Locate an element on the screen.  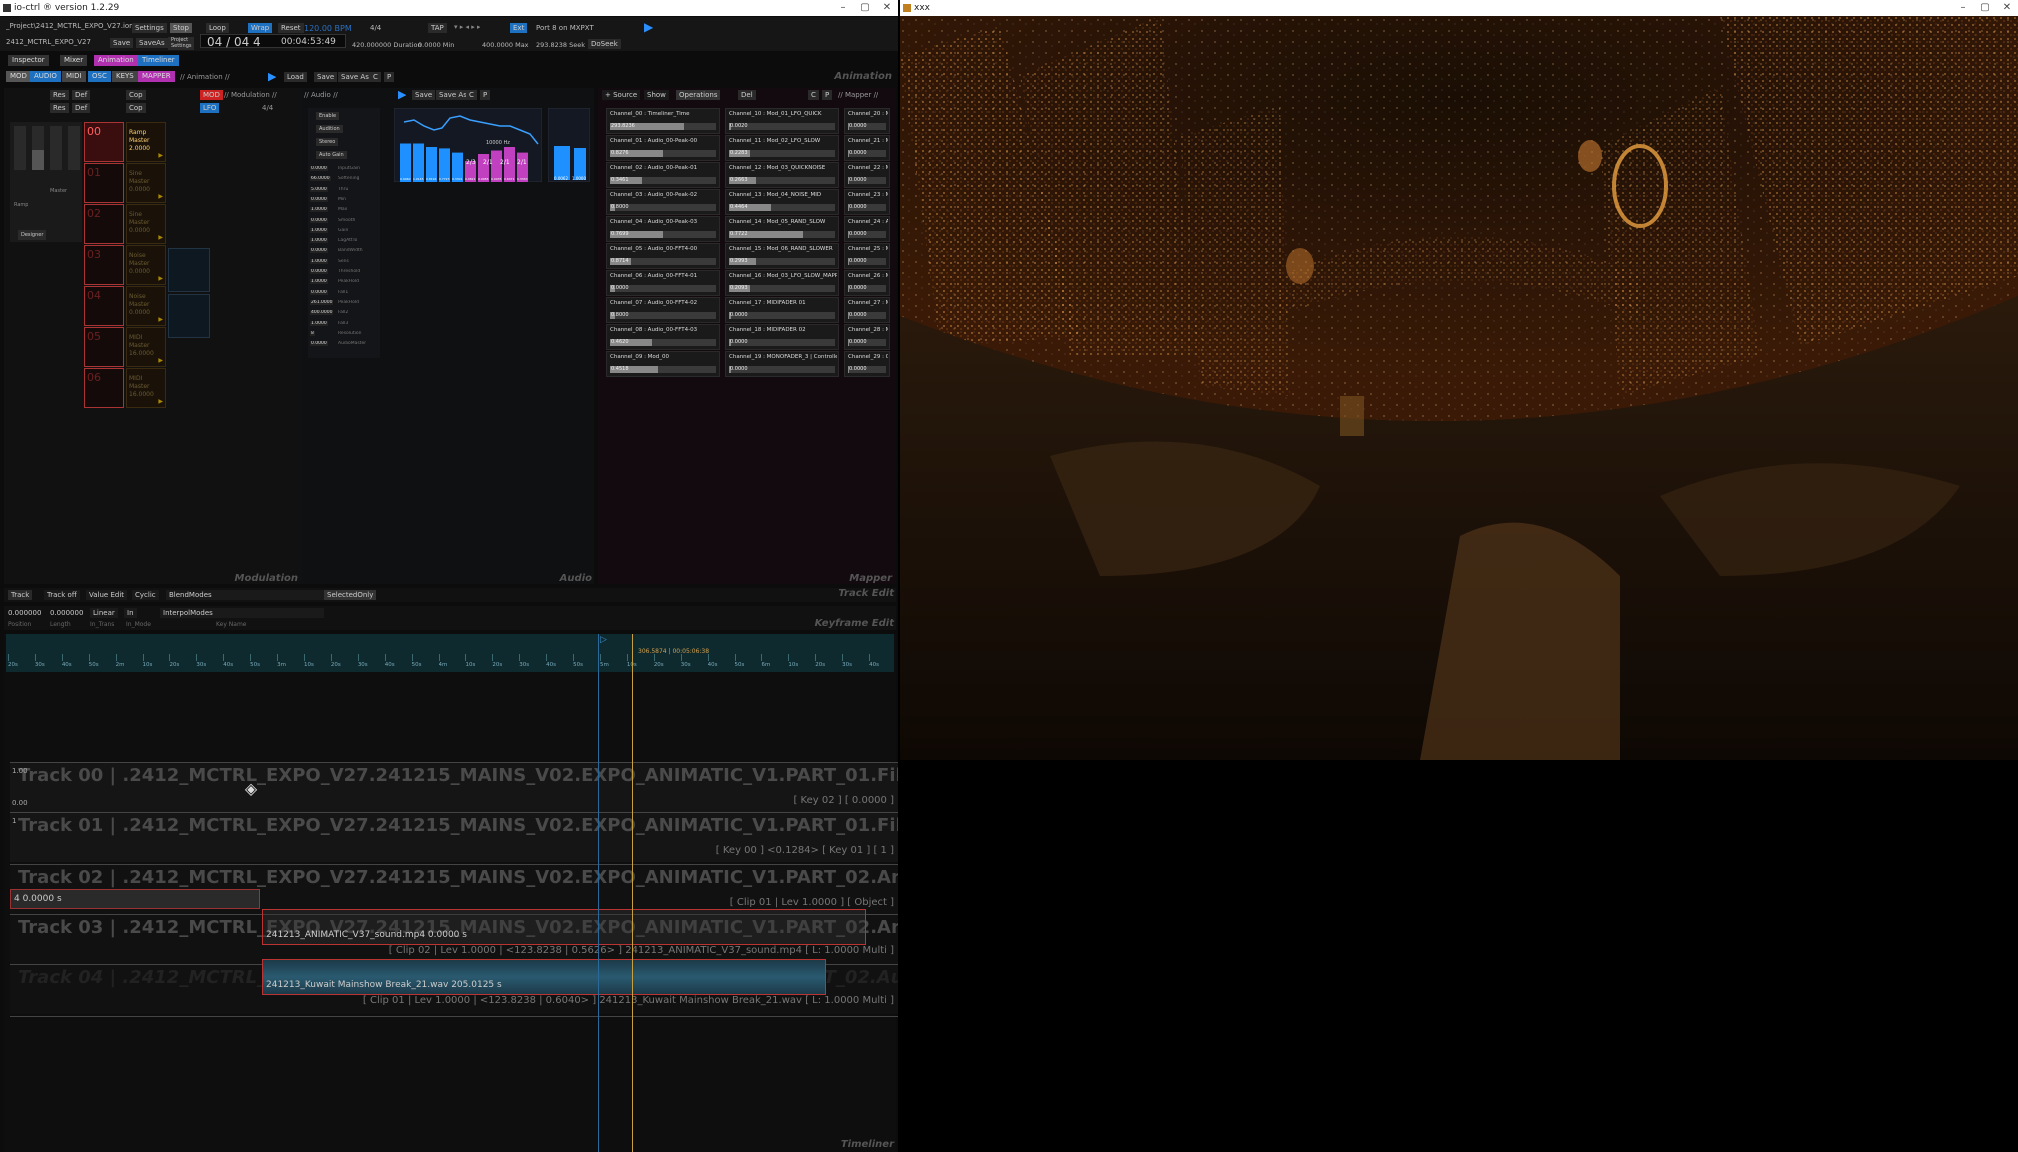
doseek-button: DoSeek is located at coordinates (604, 44).